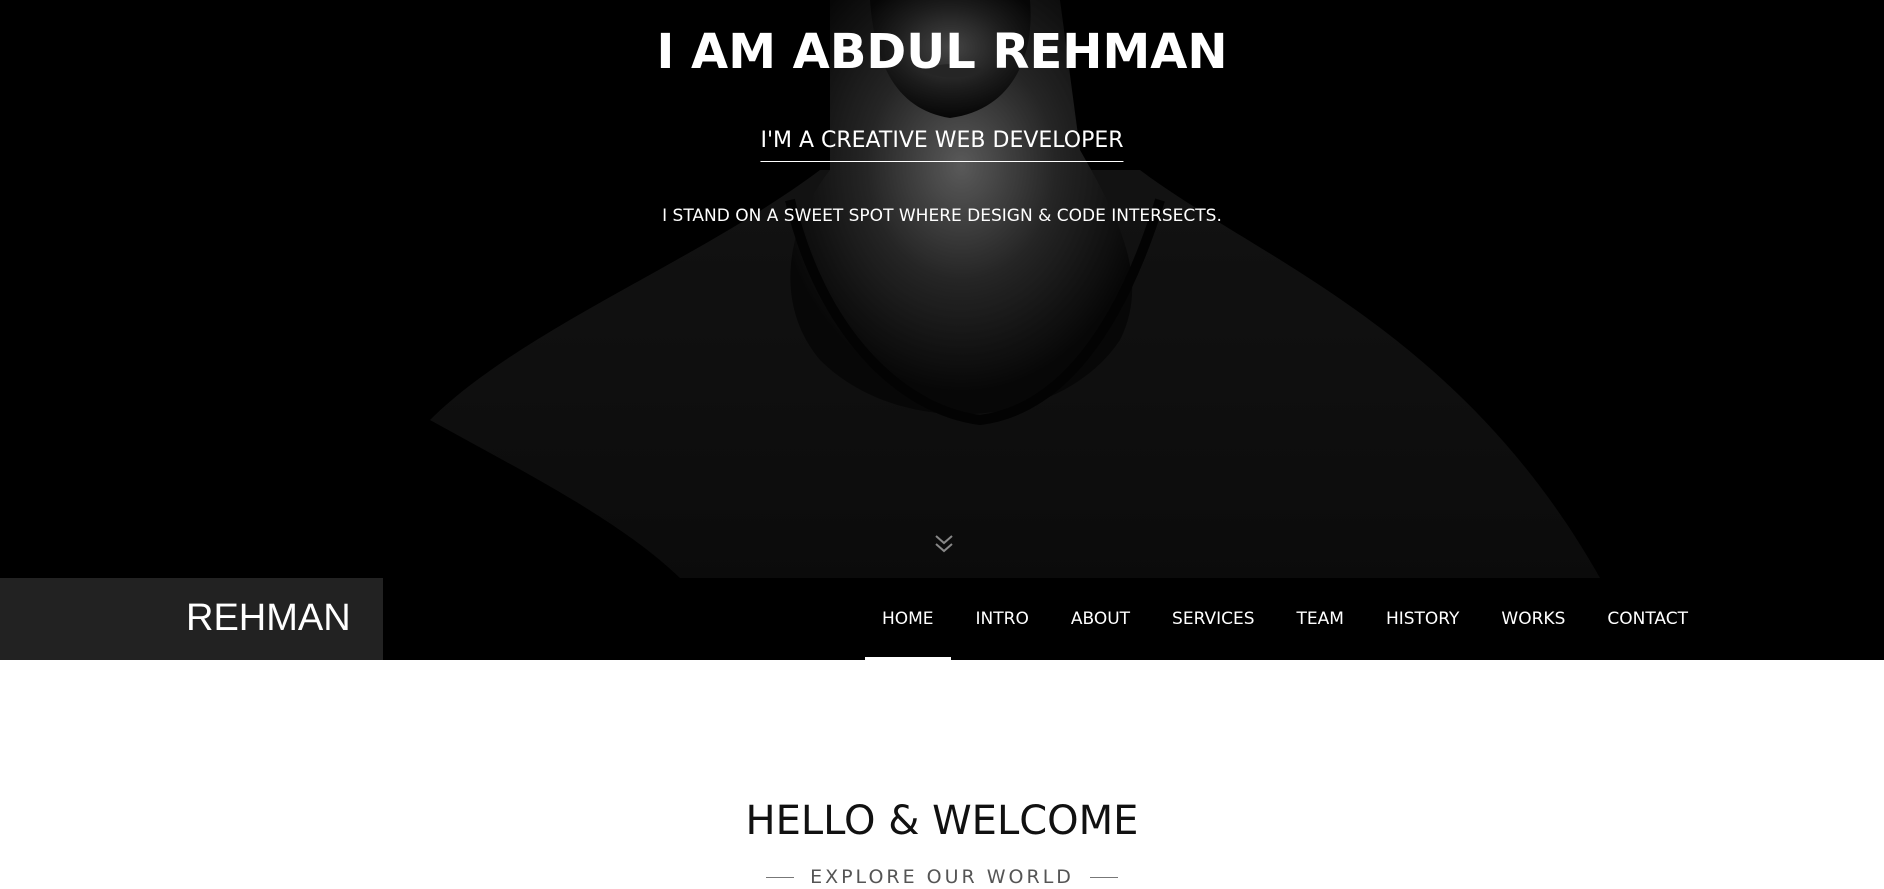 The width and height of the screenshot is (1884, 889). I want to click on hero-subtitle: I'M A CREATIVE WEB DEVELOPER, so click(942, 145).